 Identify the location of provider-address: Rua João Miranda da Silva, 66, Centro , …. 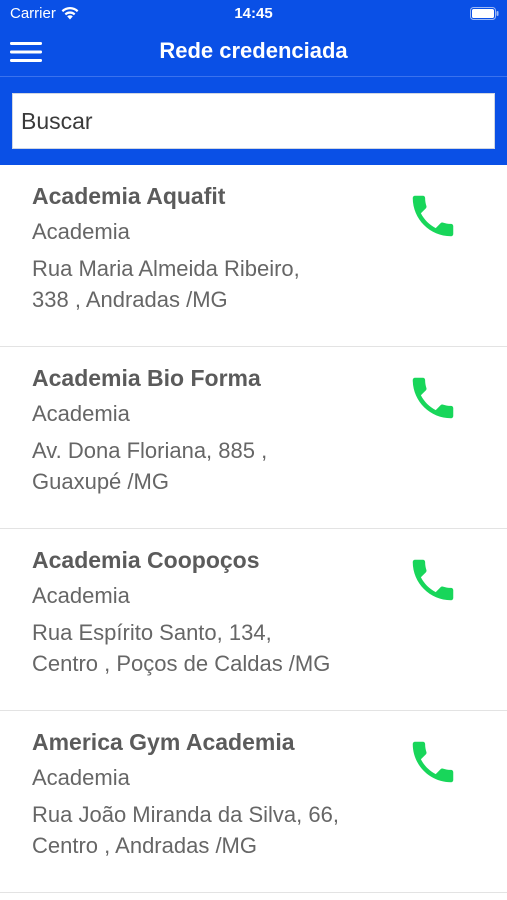
(212, 830).